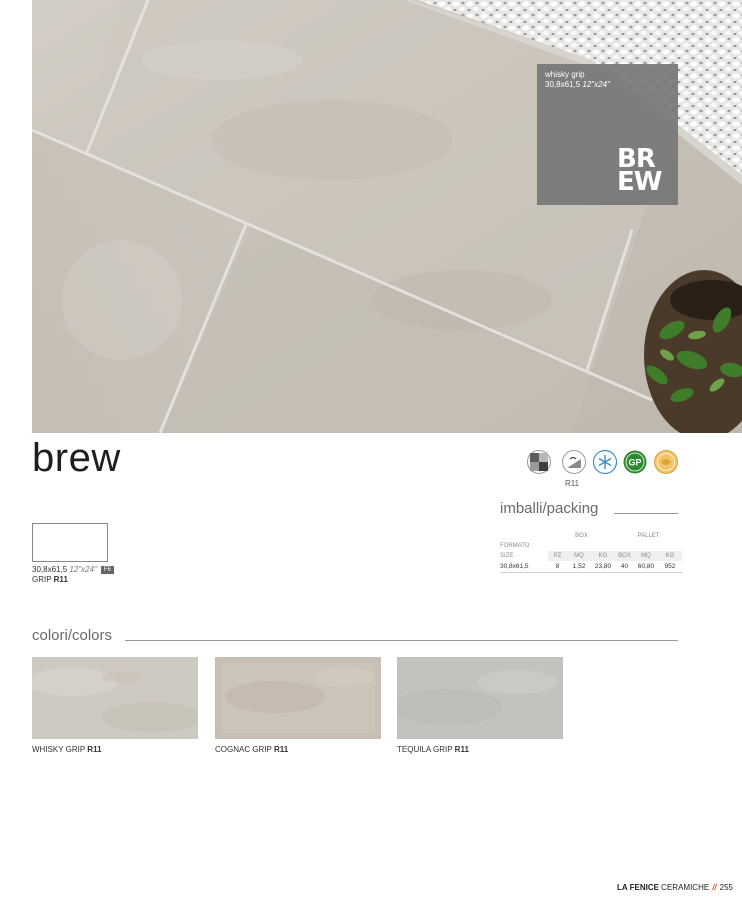 This screenshot has width=742, height=903. I want to click on page-footer: LA FENICE CERAMICHE//255, so click(675, 887).